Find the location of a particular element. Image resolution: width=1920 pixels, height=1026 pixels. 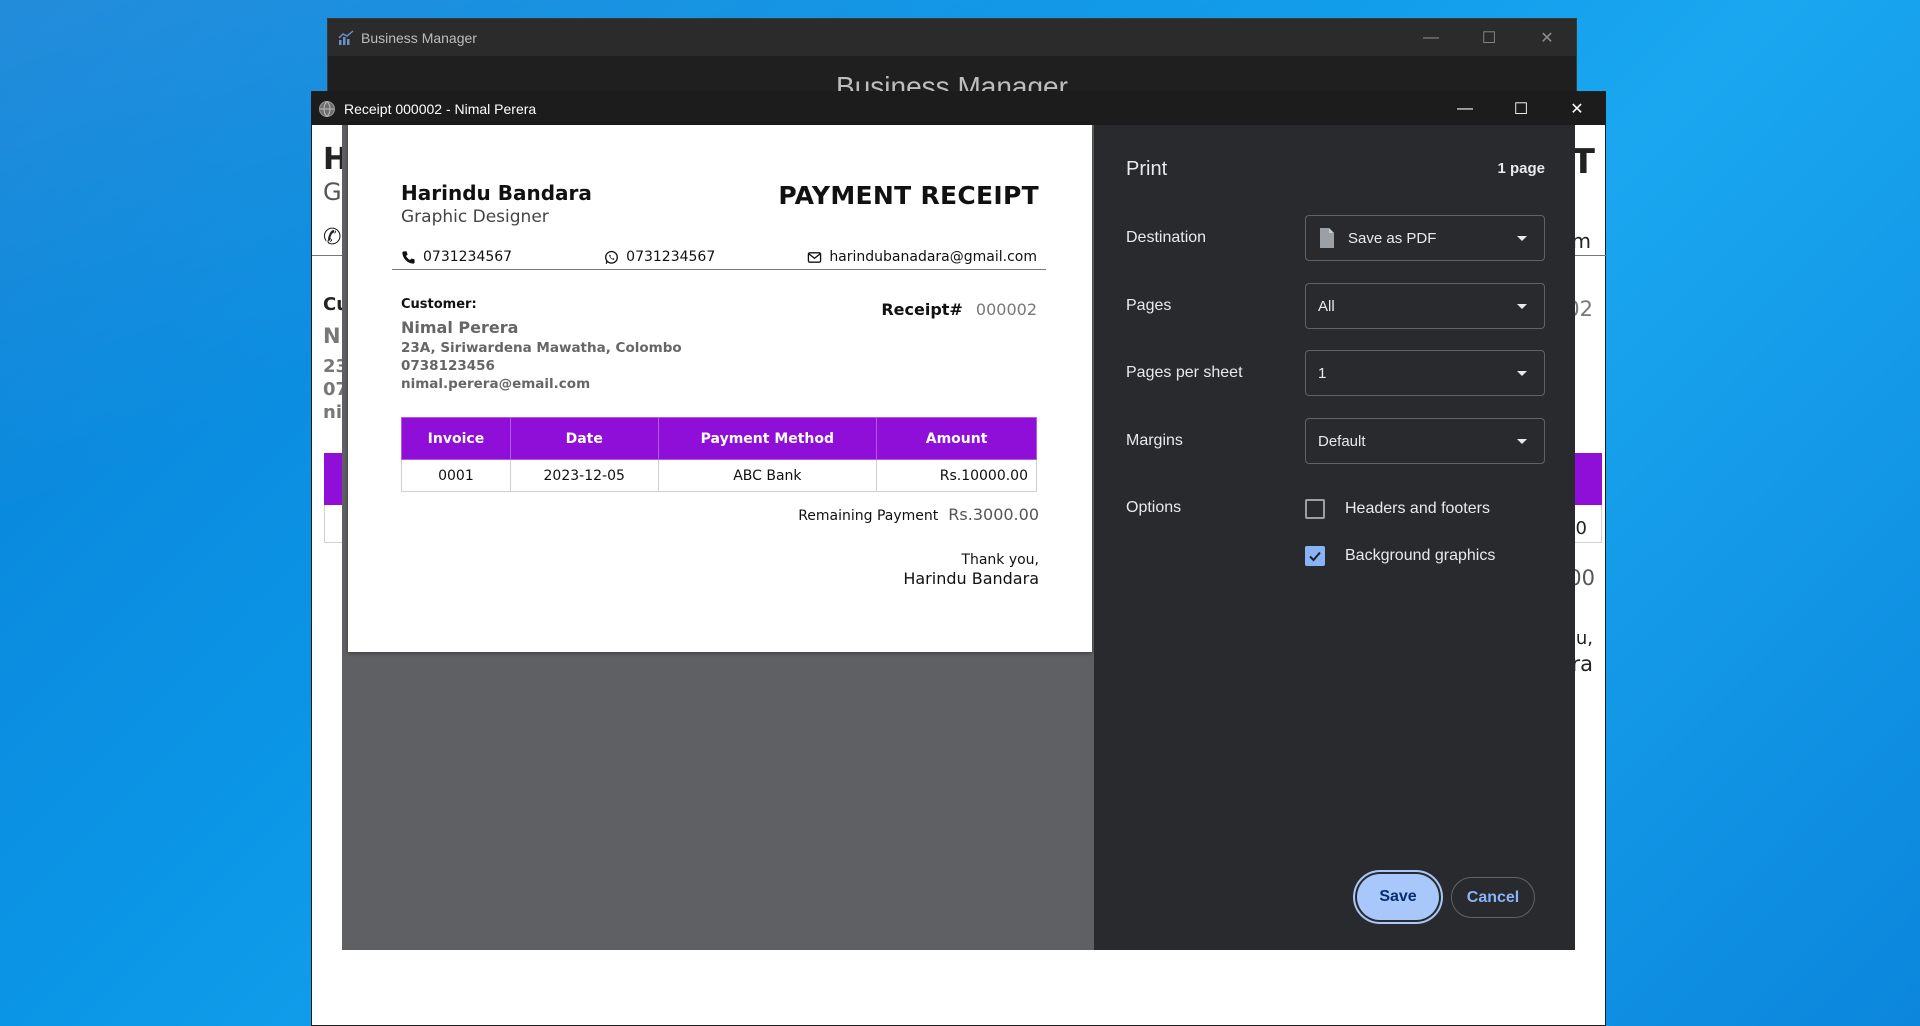

column-header: Amount is located at coordinates (956, 438).